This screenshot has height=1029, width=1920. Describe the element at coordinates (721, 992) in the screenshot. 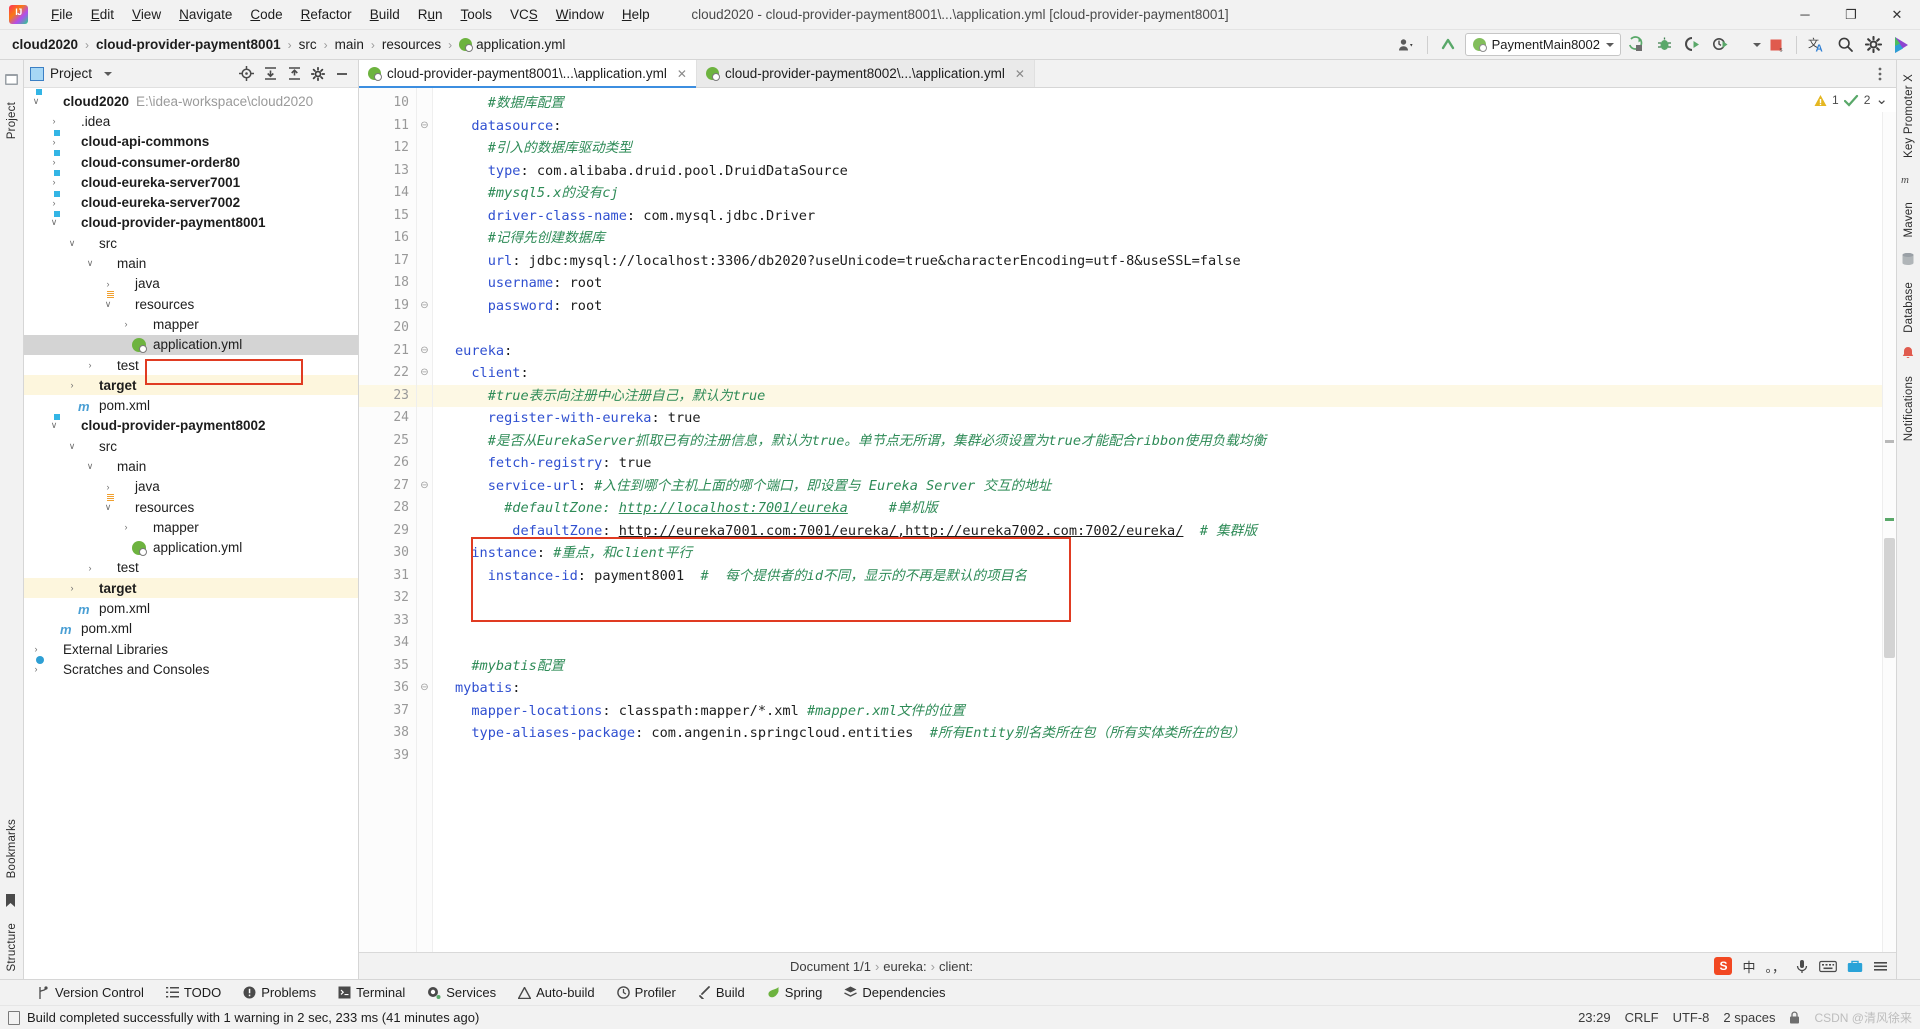

I see `tool-window-build: Build` at that location.